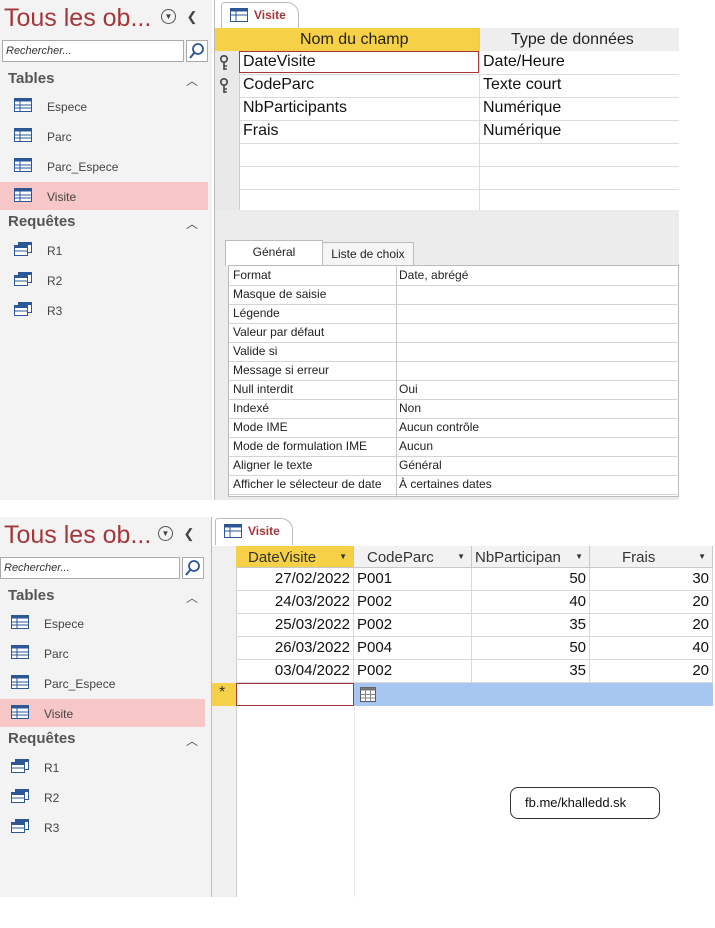 Image resolution: width=715 pixels, height=928 pixels. What do you see at coordinates (454, 409) in the screenshot?
I see `property-row: Indexé Non` at bounding box center [454, 409].